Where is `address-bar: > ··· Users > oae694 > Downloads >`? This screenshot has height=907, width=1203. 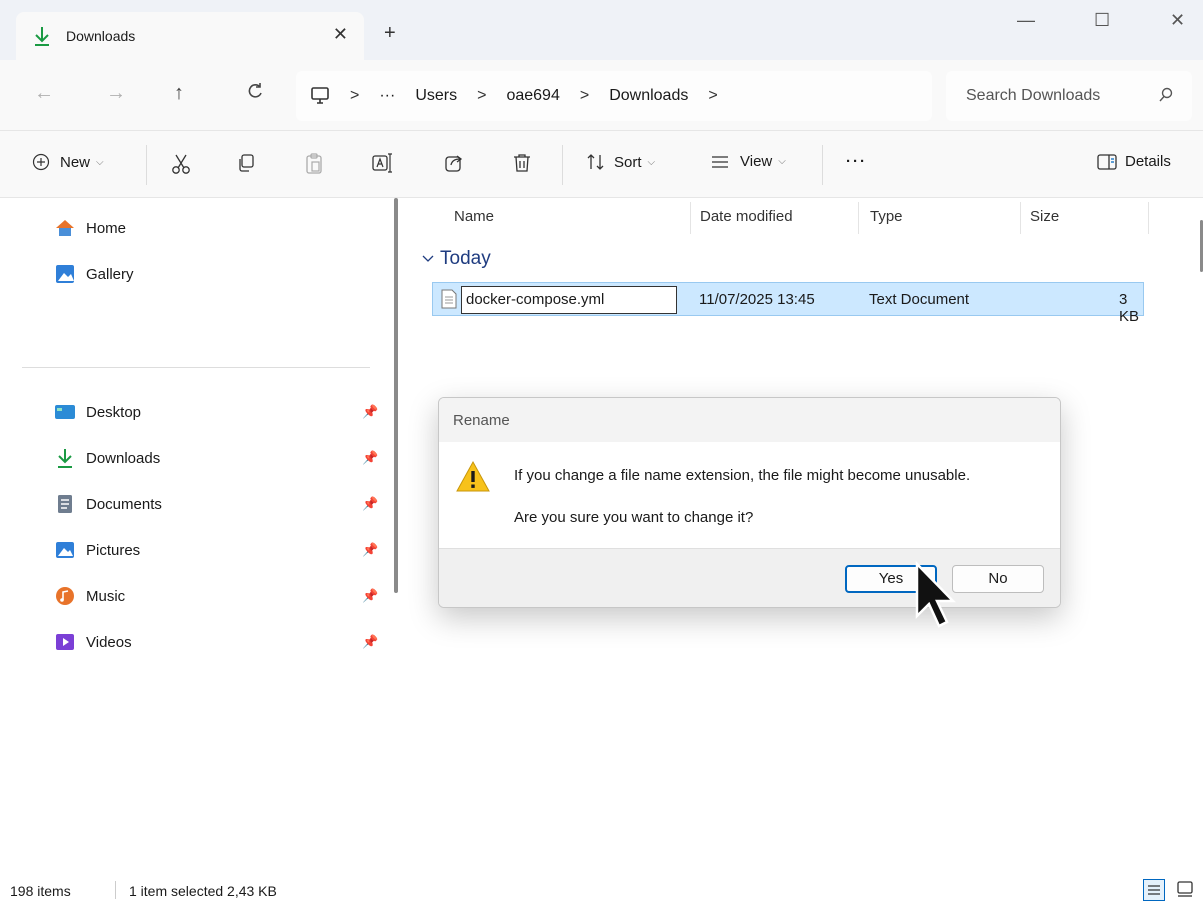
address-bar: > ··· Users > oae694 > Downloads > is located at coordinates (614, 96).